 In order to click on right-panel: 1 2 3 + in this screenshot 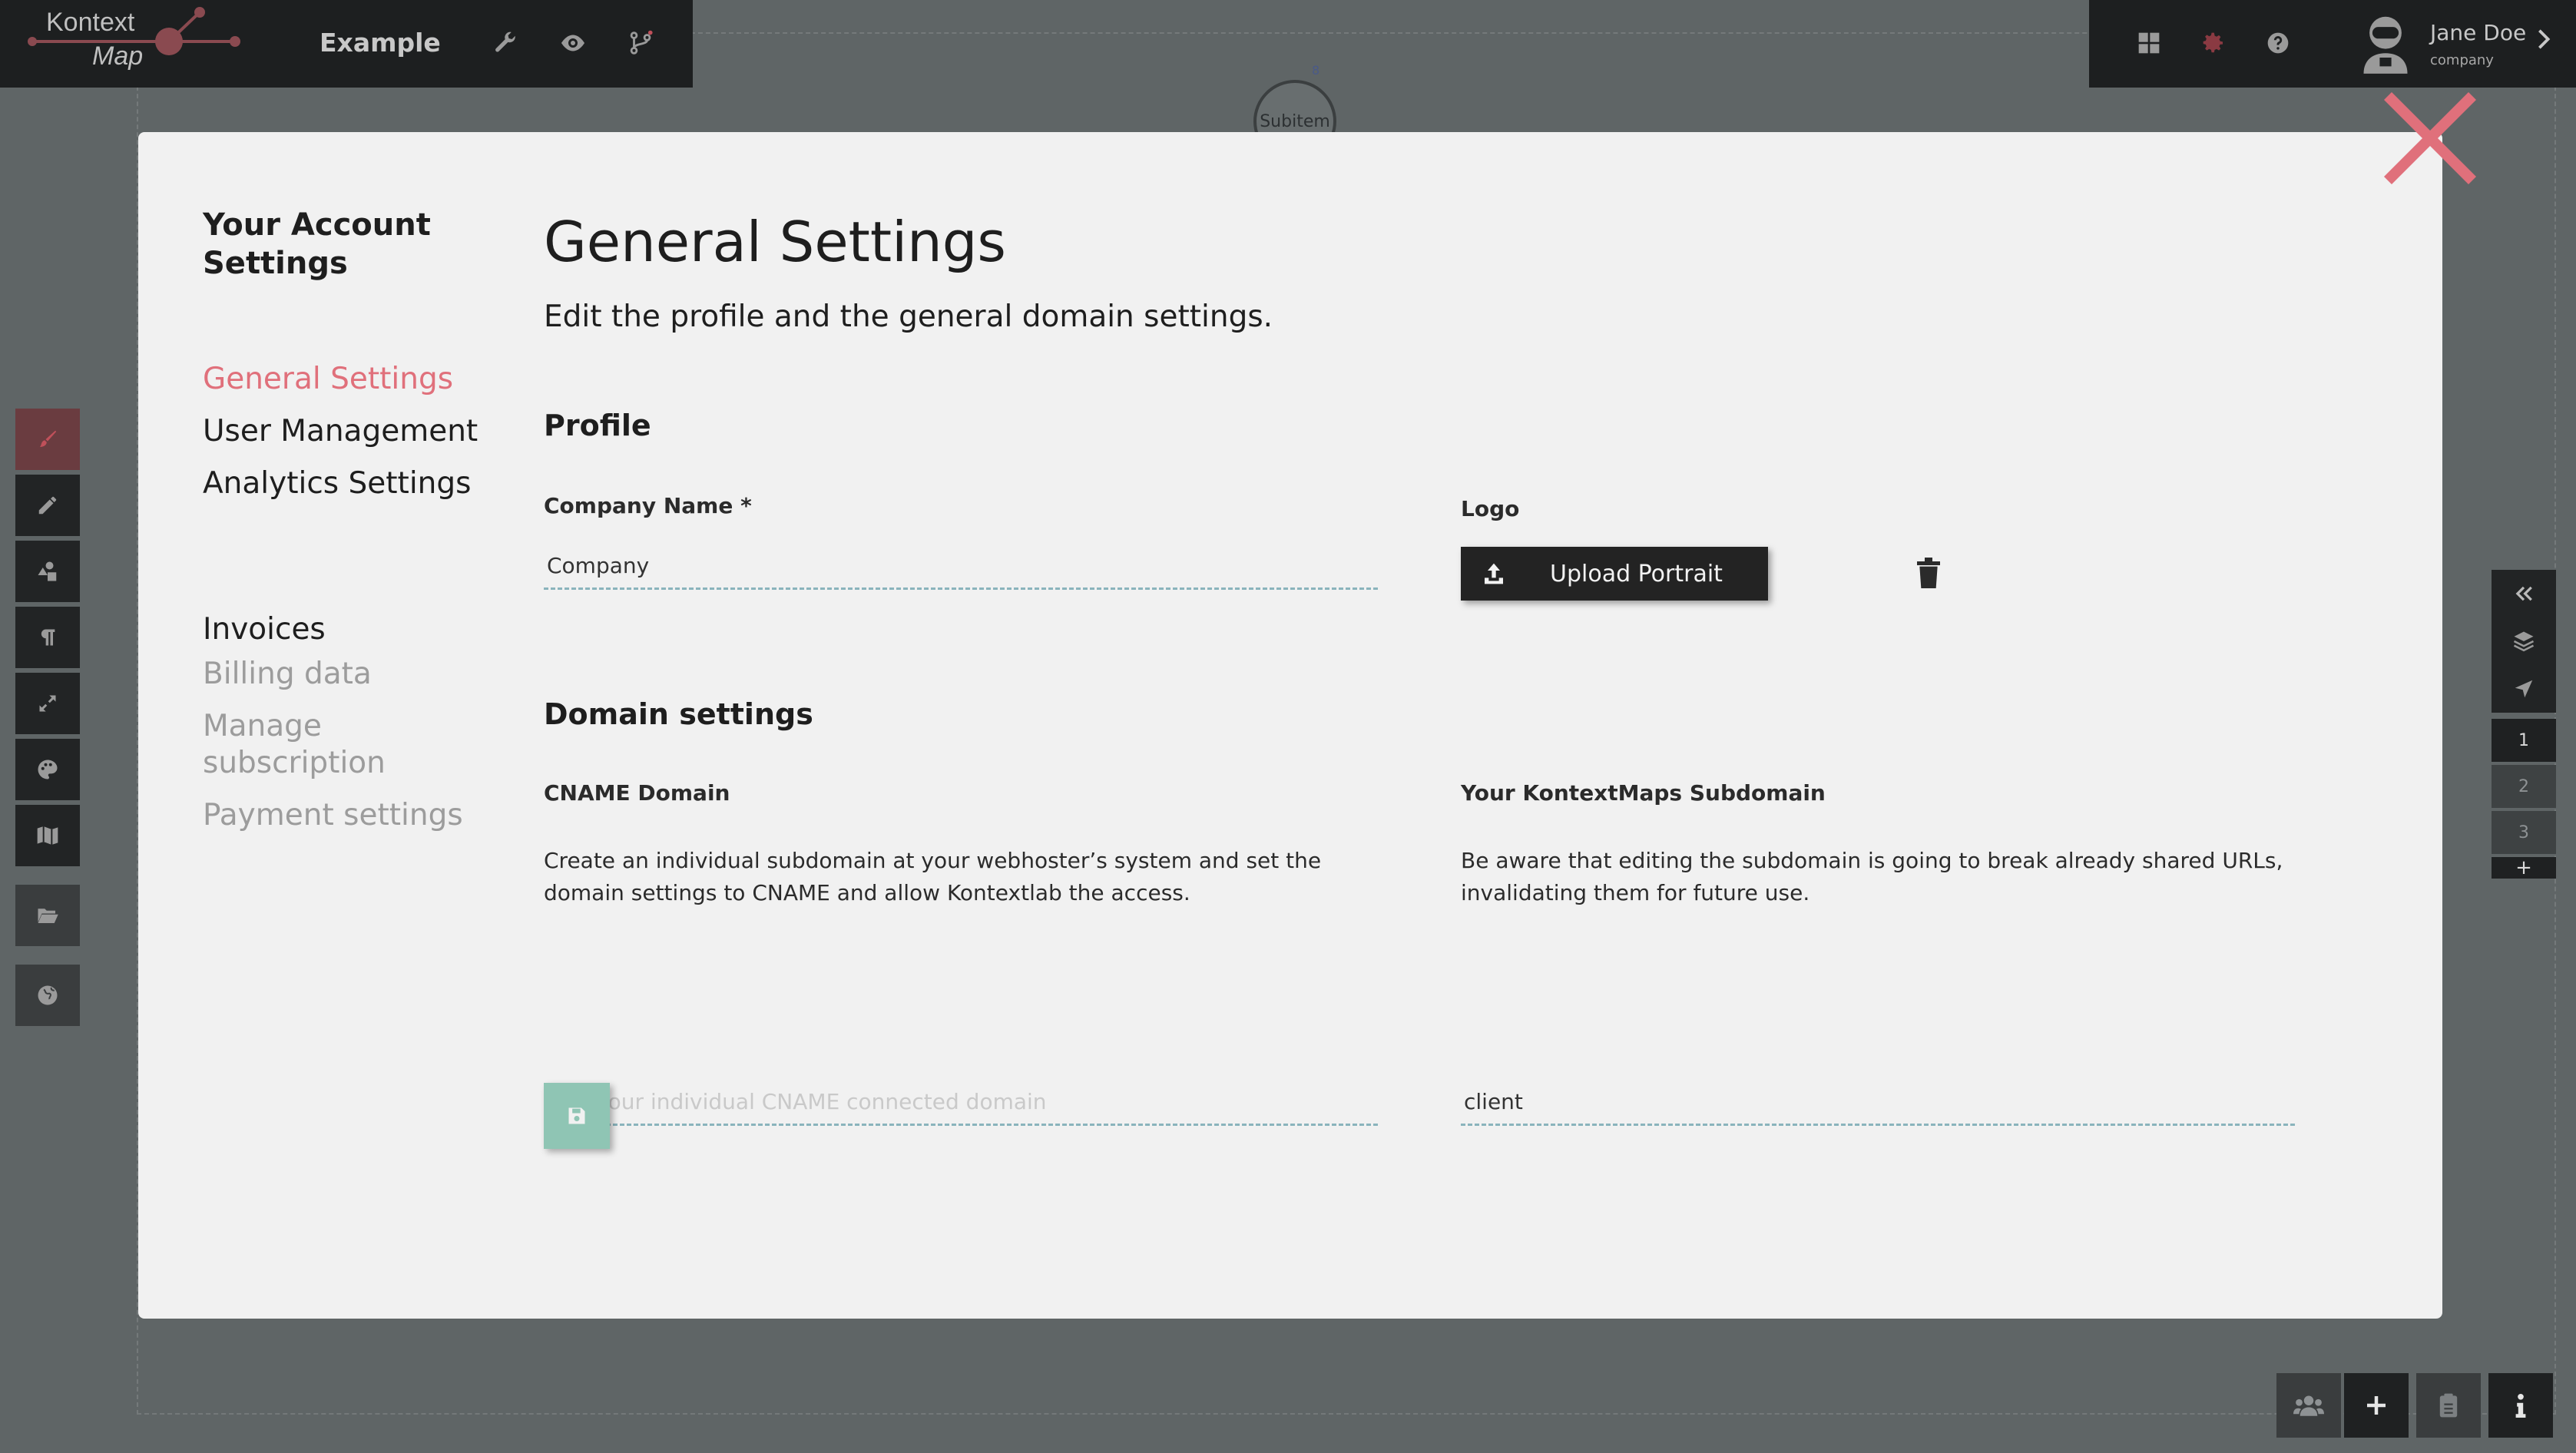, I will do `click(2524, 724)`.